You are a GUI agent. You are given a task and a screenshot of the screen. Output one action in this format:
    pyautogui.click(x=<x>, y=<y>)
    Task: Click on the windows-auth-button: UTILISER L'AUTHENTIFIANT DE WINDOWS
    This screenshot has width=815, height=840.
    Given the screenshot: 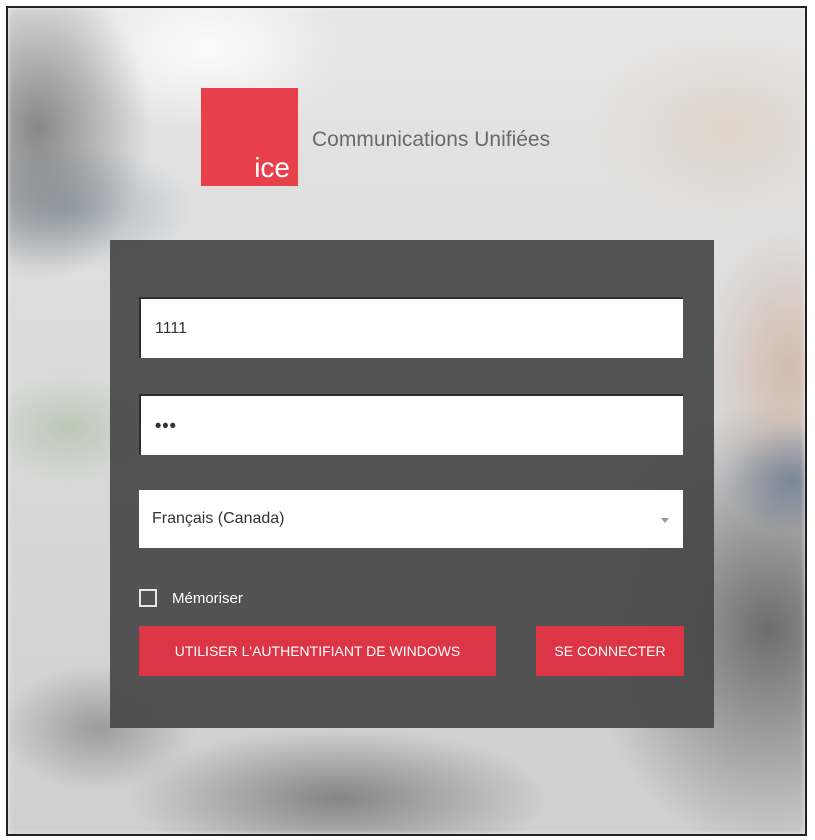 What is the action you would take?
    pyautogui.click(x=317, y=651)
    